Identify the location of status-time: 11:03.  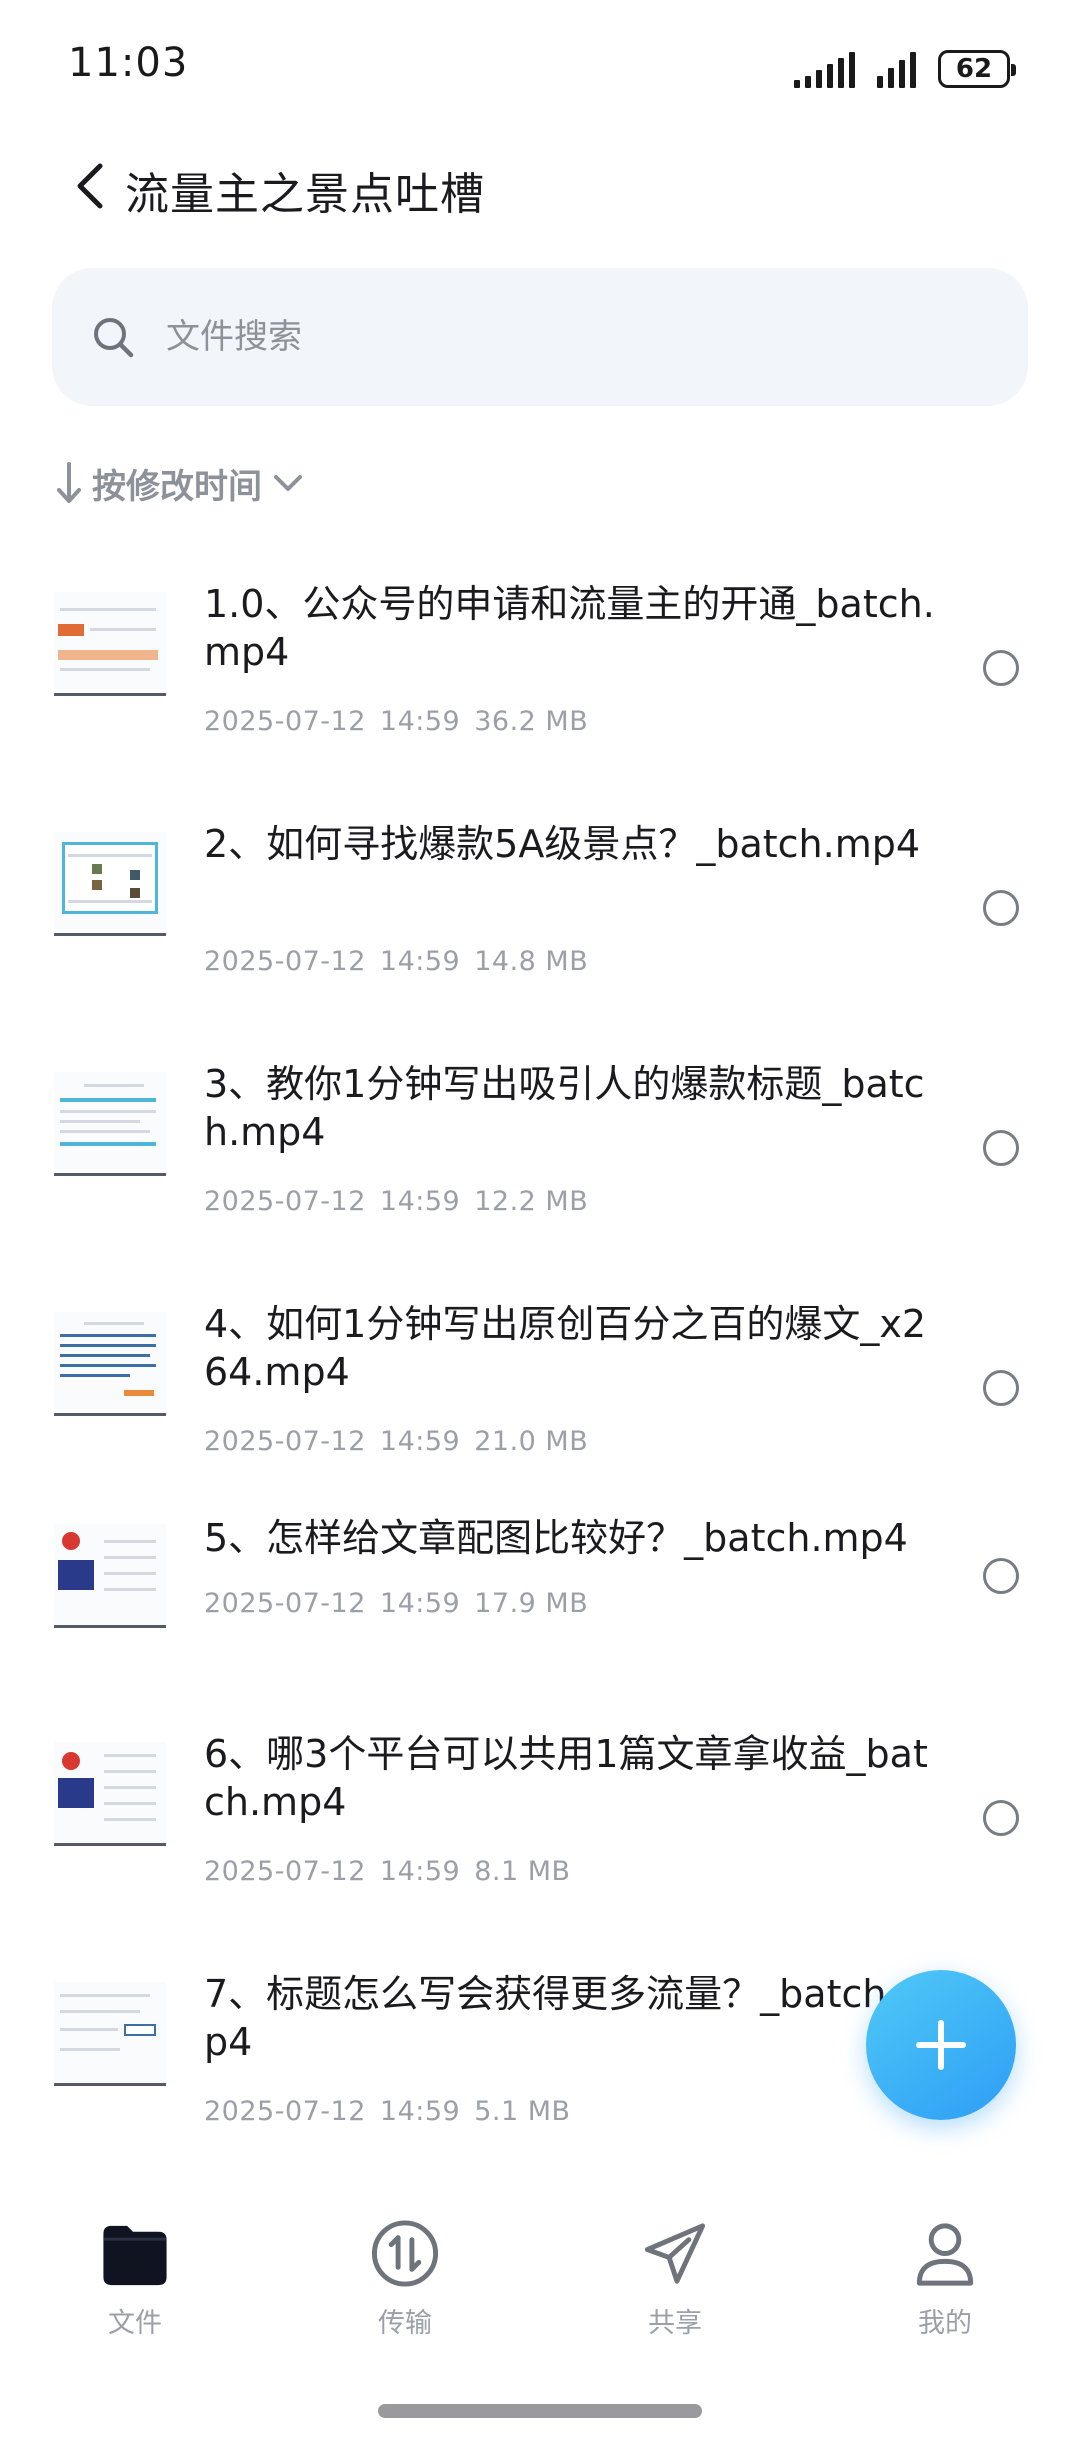
(128, 63).